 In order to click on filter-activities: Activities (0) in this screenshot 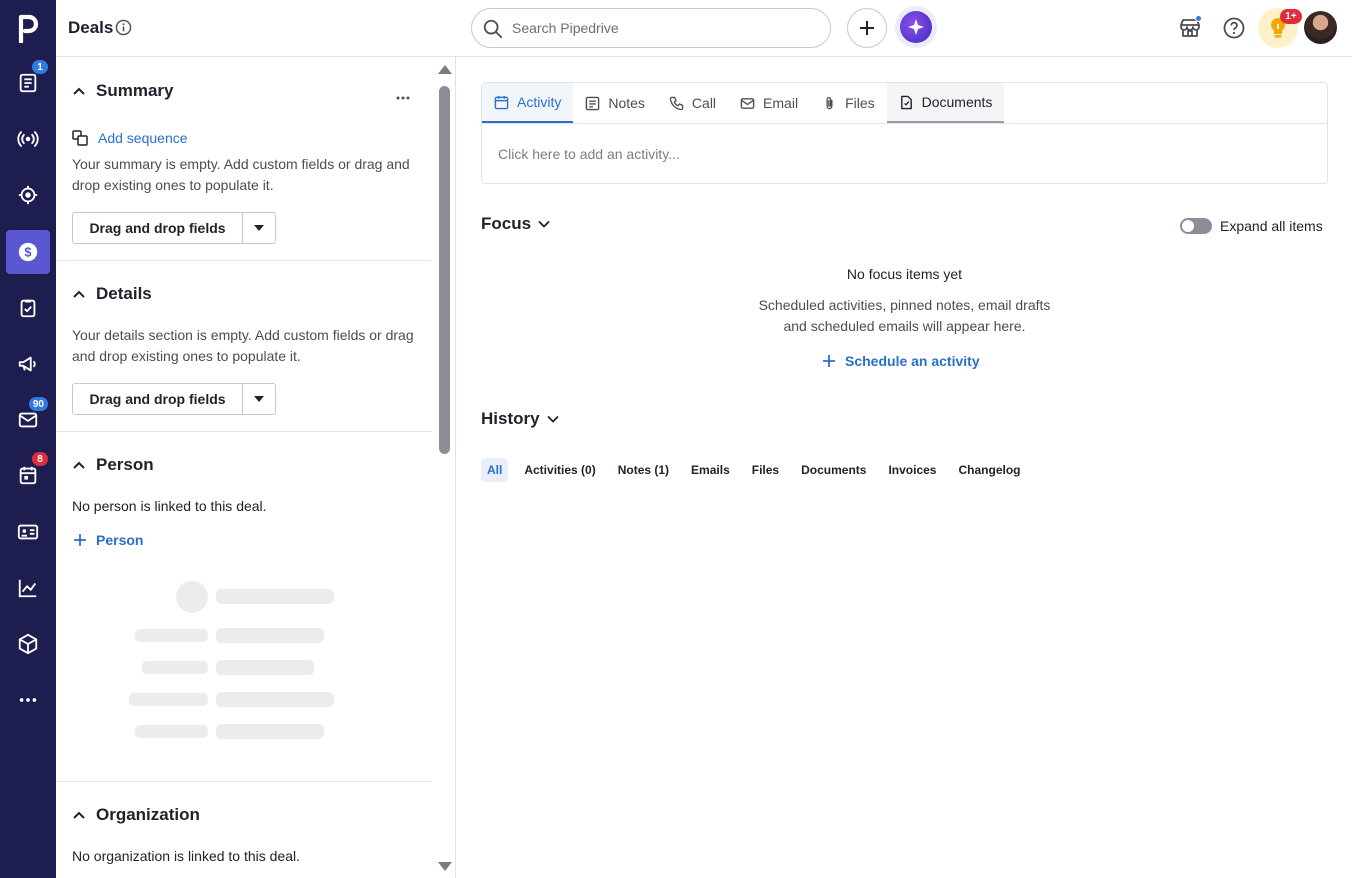, I will do `click(559, 470)`.